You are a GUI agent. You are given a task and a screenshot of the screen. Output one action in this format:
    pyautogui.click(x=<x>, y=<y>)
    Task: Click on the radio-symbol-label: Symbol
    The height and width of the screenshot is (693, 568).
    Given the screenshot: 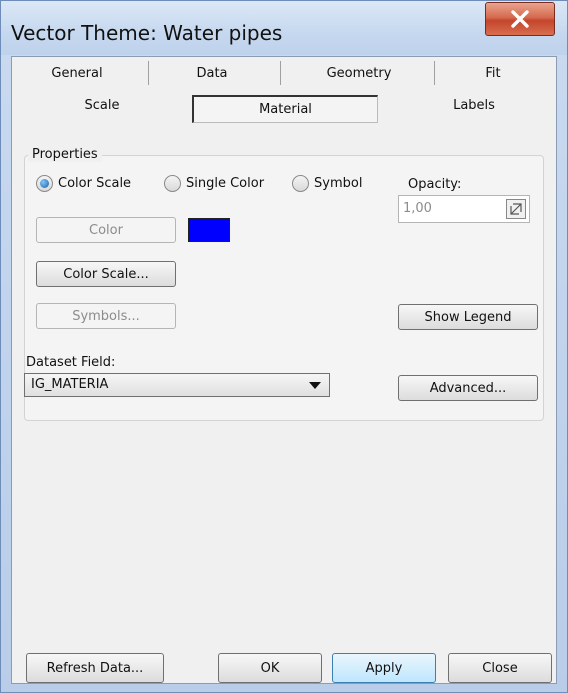 What is the action you would take?
    pyautogui.click(x=338, y=183)
    